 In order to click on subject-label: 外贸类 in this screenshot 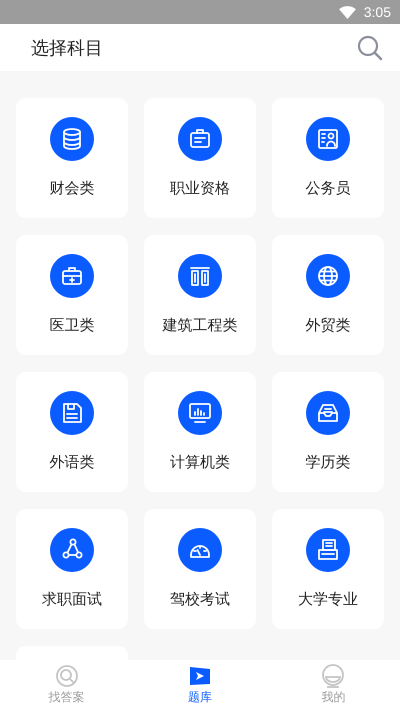, I will do `click(328, 325)`.